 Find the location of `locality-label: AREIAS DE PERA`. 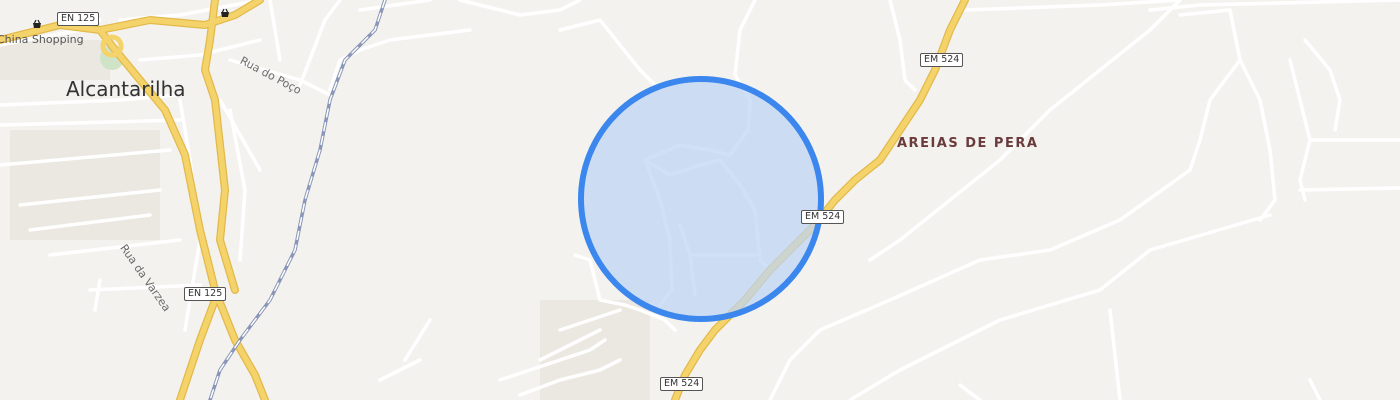

locality-label: AREIAS DE PERA is located at coordinates (968, 143).